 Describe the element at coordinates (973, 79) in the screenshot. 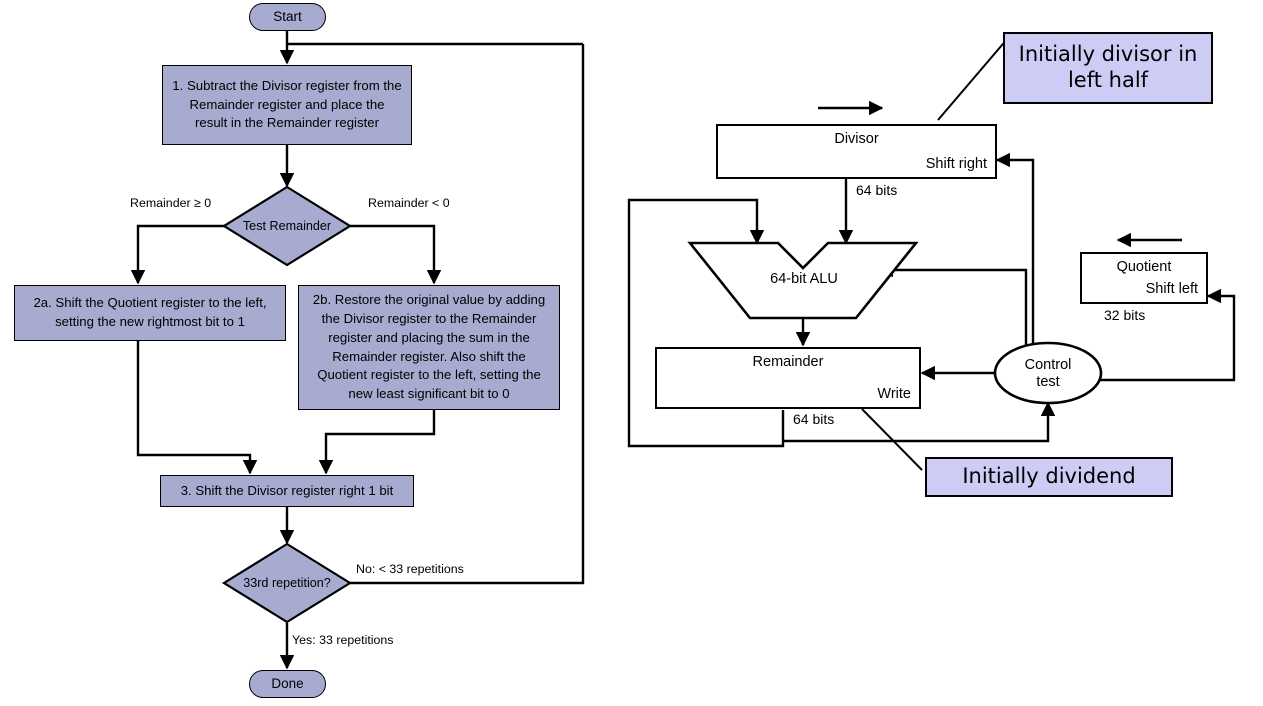

I see `leader-initially-divisor` at that location.